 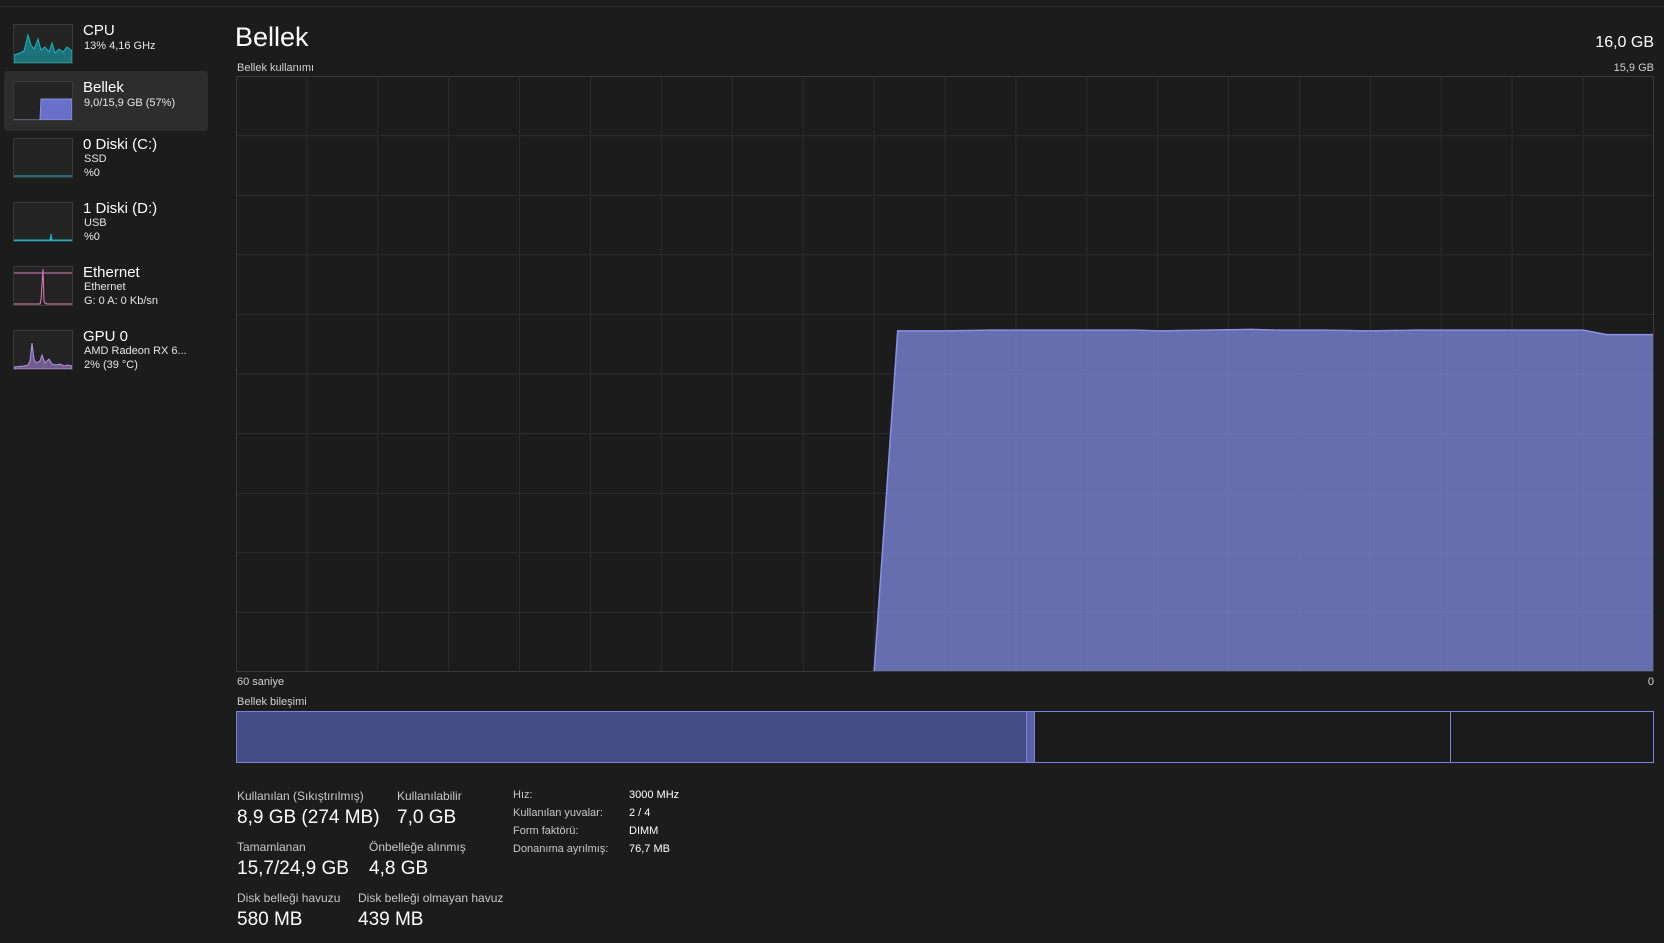 I want to click on available-label: Kullanılabilir, so click(x=429, y=796).